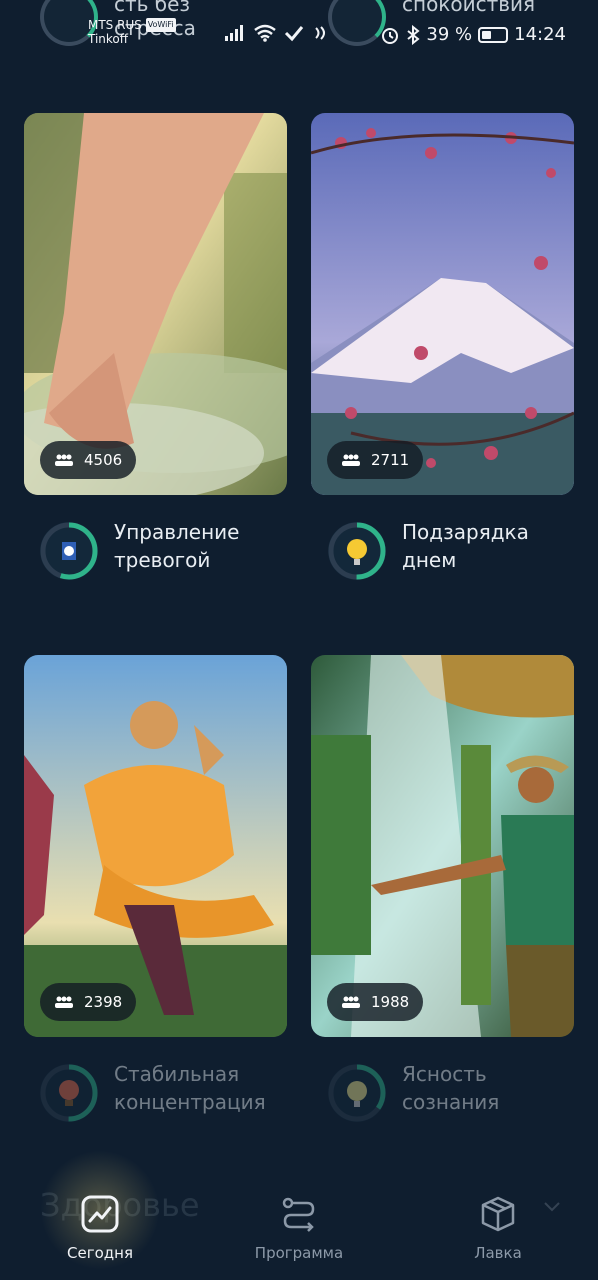 This screenshot has height=1280, width=598. I want to click on card-info-recharge: Подзарядка днем, so click(450, 550).